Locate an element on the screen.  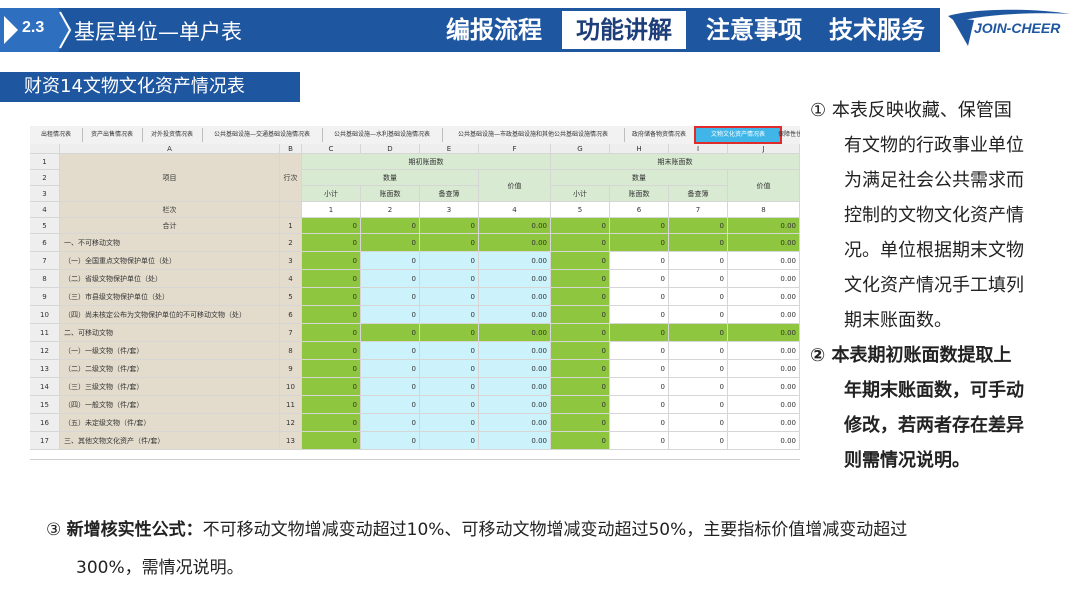
row-label: 合计 is located at coordinates (170, 226).